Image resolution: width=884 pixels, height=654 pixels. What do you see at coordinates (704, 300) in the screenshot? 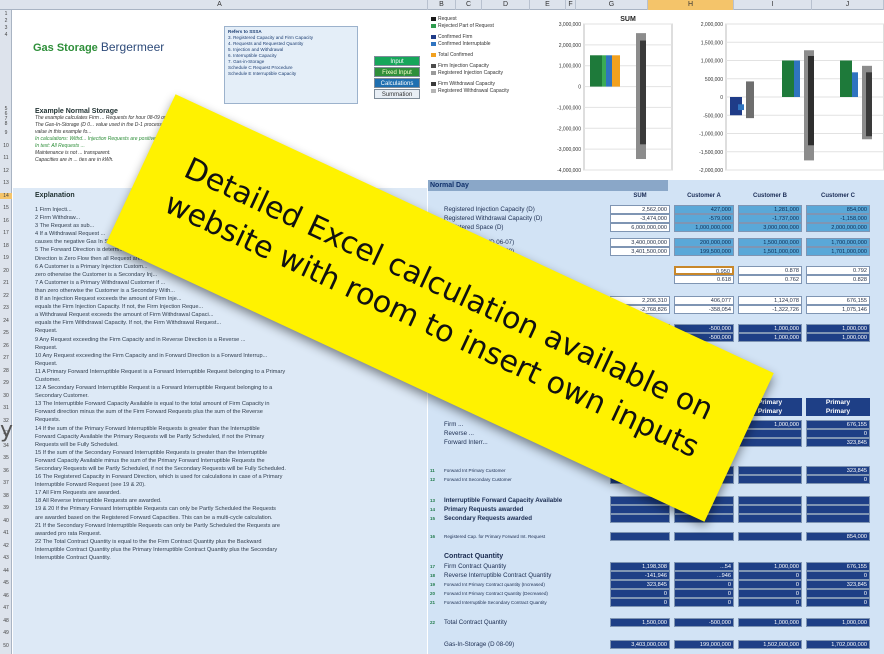
I see `cell-a: 406,077` at bounding box center [704, 300].